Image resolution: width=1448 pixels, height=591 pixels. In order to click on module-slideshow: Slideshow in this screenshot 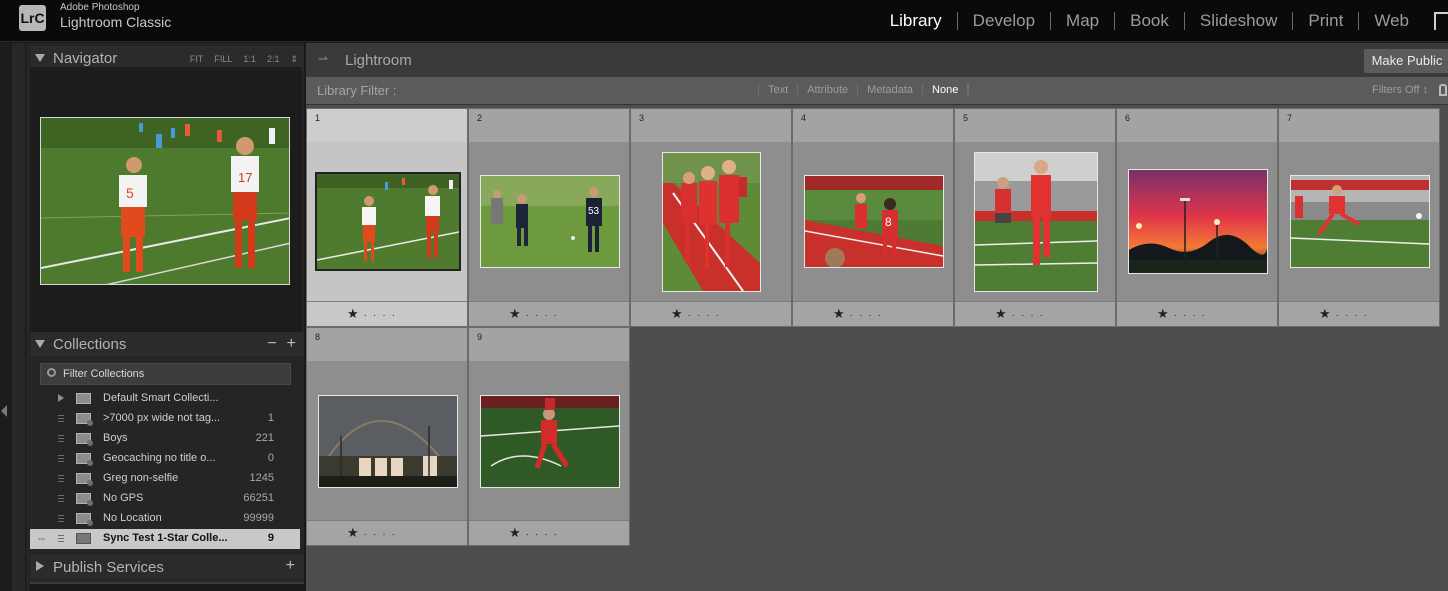, I will do `click(1239, 21)`.